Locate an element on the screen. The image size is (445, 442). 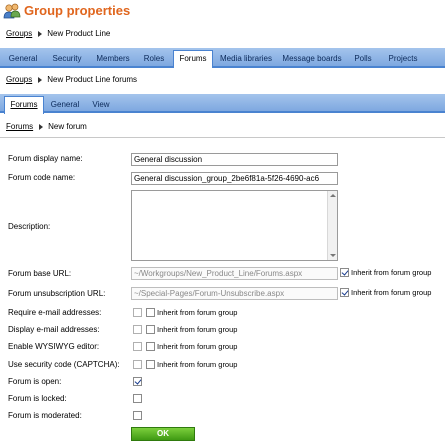
require-email-inherit-checkbox is located at coordinates (150, 312).